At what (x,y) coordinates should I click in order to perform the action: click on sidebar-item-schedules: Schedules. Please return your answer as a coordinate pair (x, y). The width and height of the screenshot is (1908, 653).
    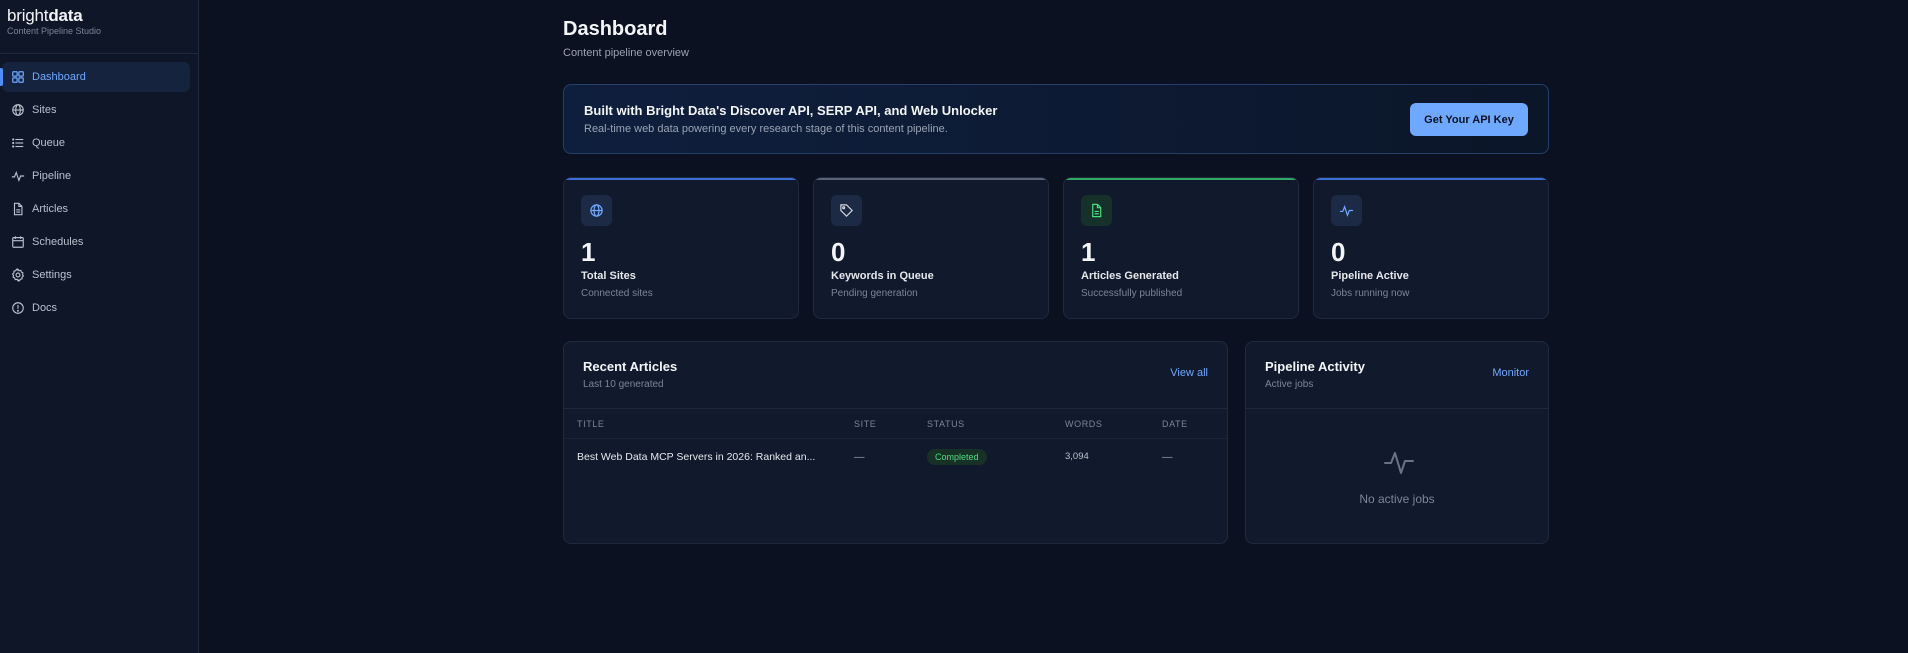
    Looking at the image, I should click on (96, 242).